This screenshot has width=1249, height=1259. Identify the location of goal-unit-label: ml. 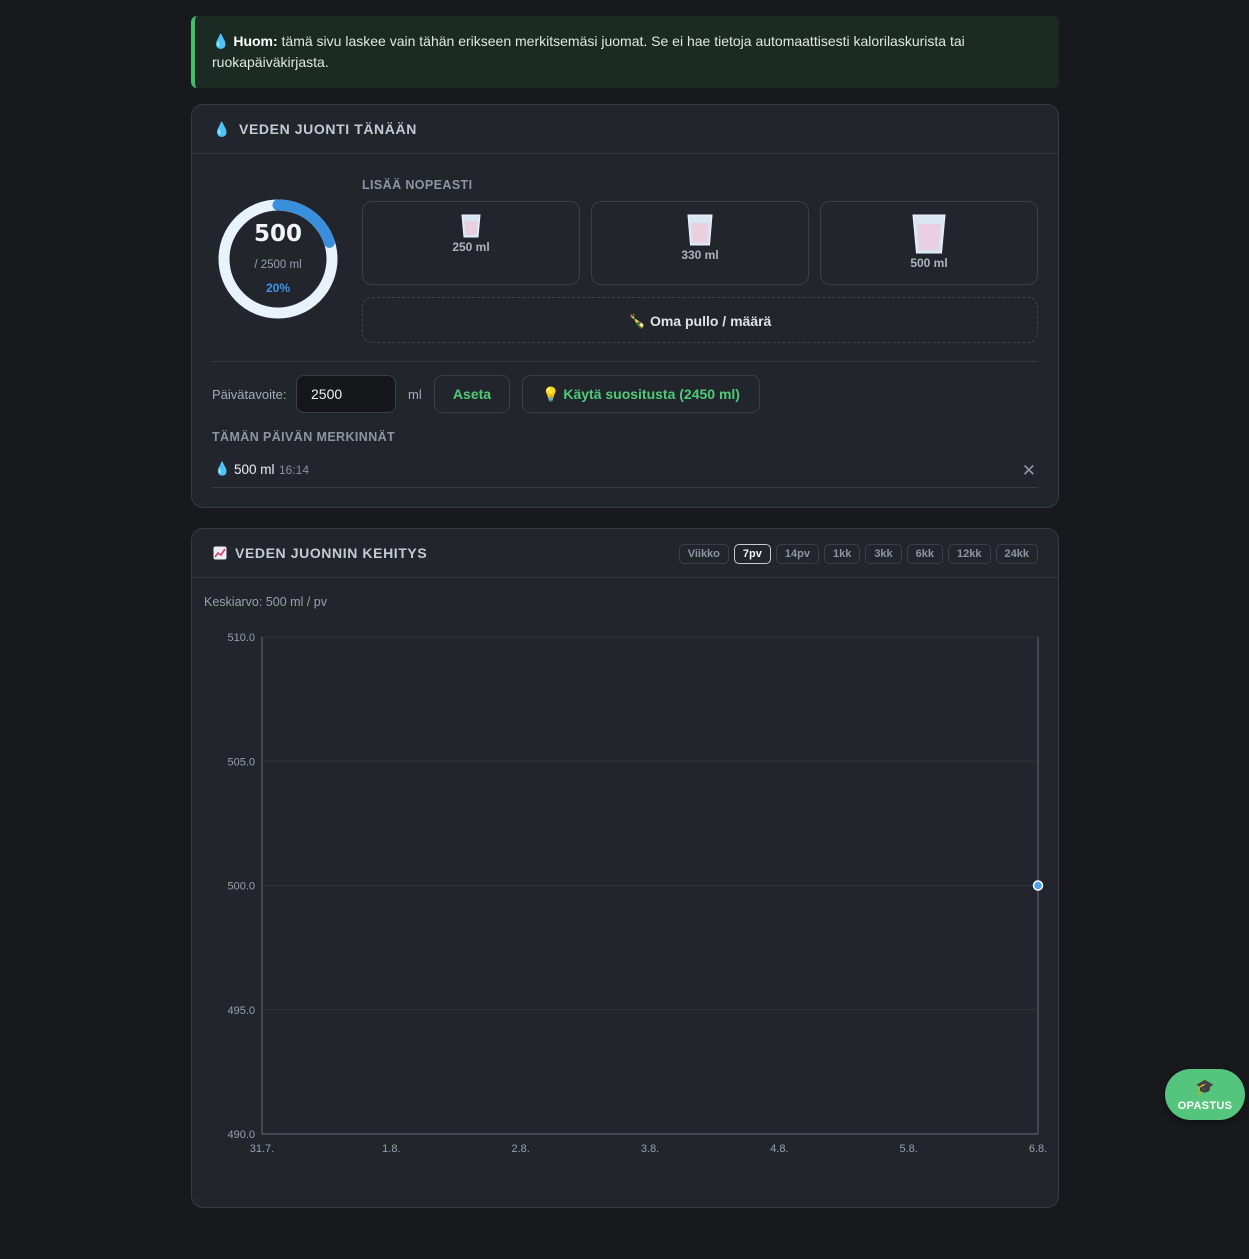
(415, 394).